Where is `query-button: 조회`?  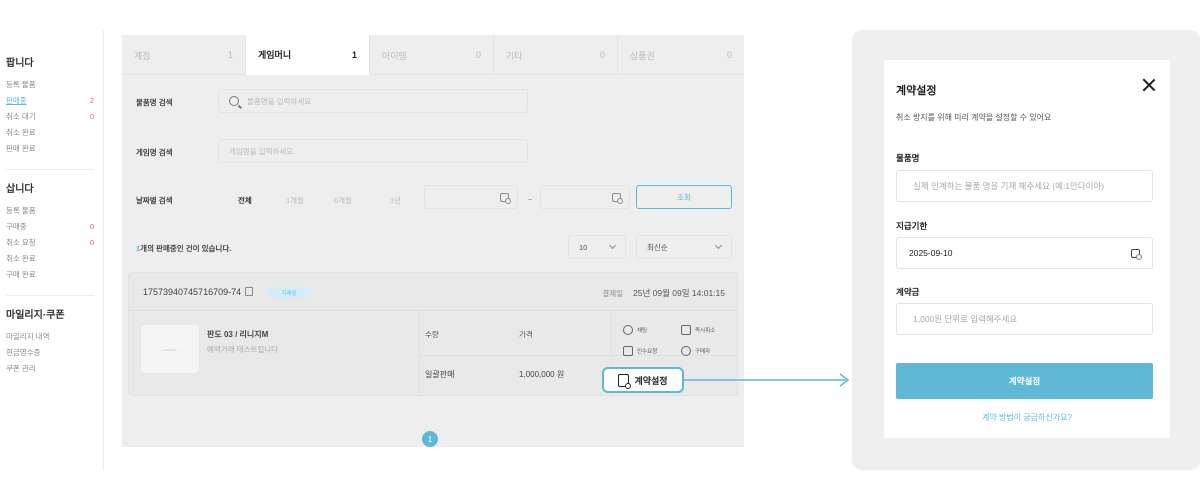
query-button: 조회 is located at coordinates (684, 197).